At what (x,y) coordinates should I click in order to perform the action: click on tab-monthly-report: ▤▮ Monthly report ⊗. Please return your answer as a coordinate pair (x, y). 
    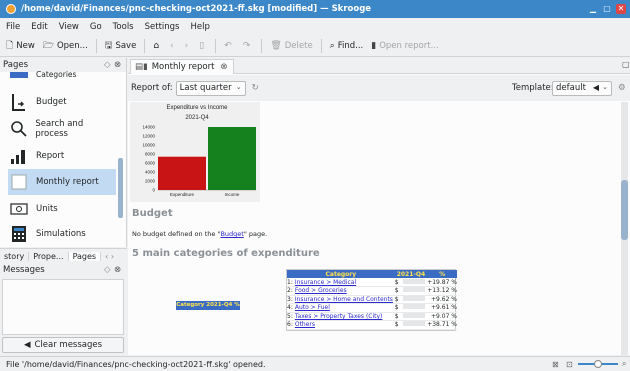
    Looking at the image, I should click on (182, 66).